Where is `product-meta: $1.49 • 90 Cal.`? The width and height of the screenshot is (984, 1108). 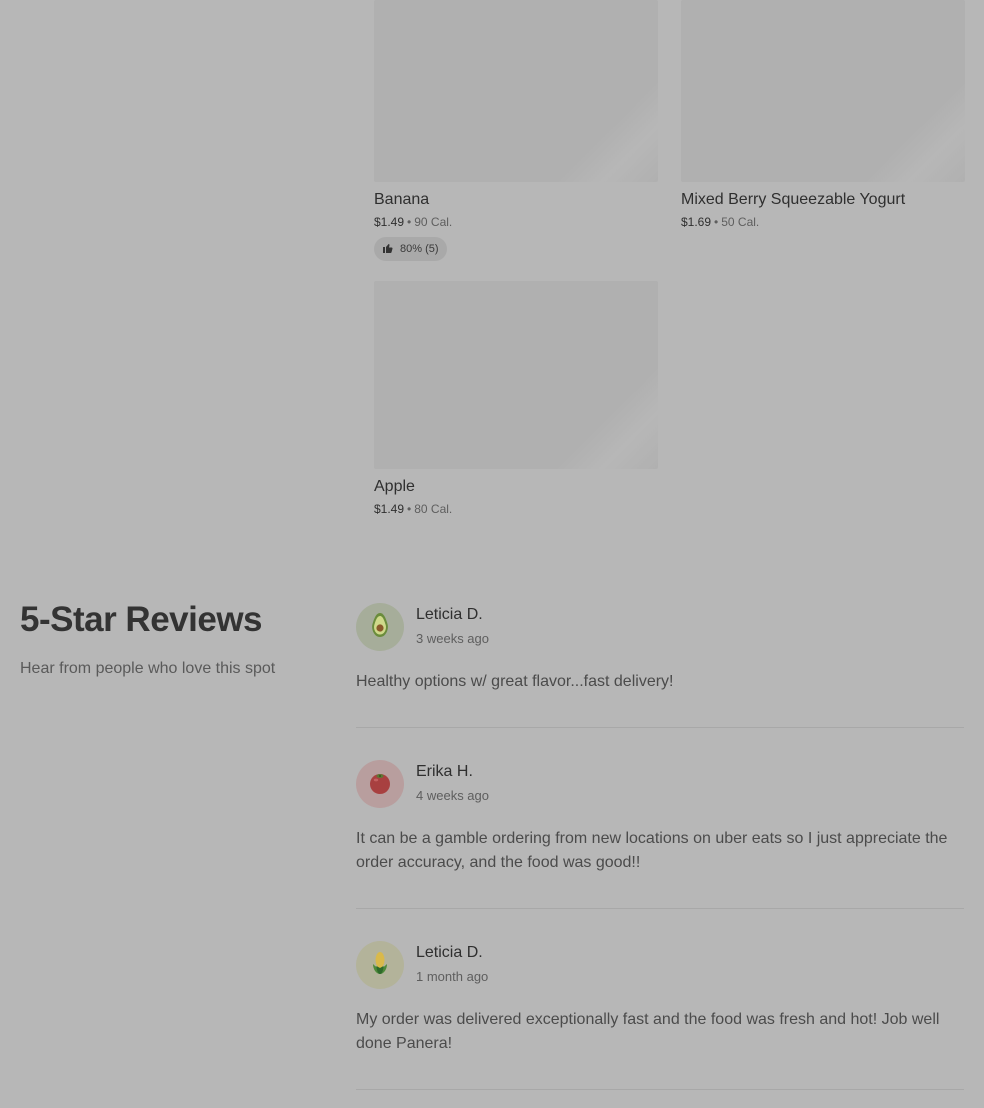 product-meta: $1.49 • 90 Cal. is located at coordinates (516, 222).